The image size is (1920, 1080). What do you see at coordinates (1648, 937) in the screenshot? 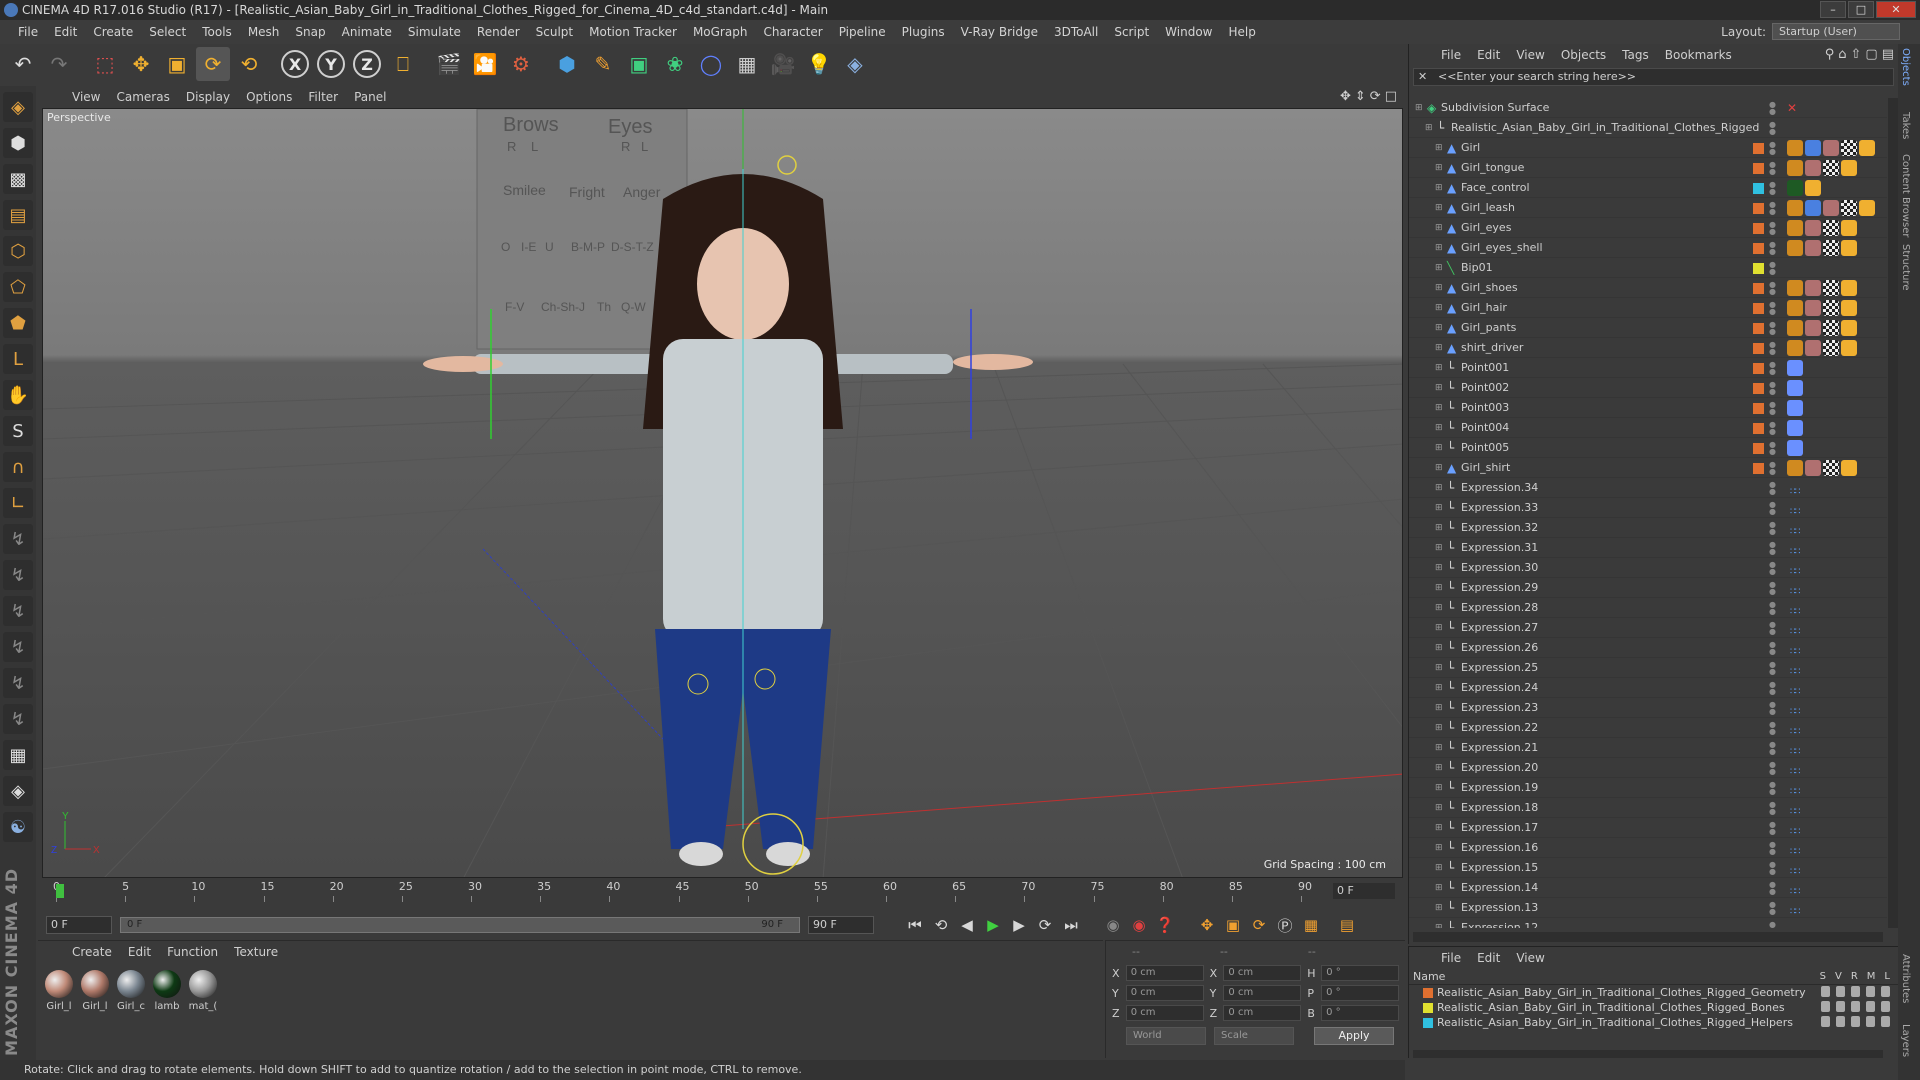
I see `object-horizontal-scrollbar` at bounding box center [1648, 937].